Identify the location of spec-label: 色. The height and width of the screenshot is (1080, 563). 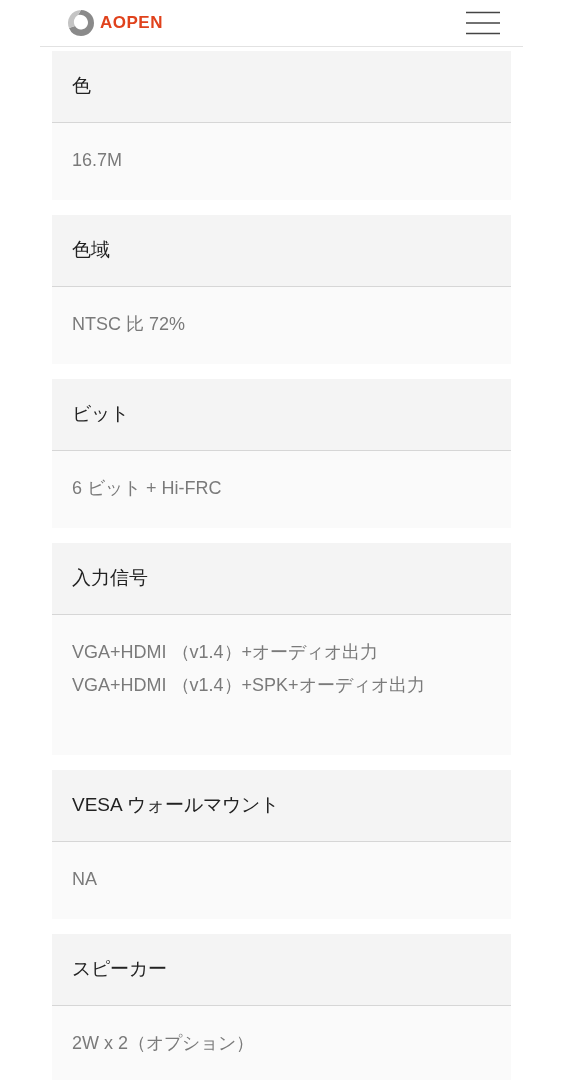
(81, 86).